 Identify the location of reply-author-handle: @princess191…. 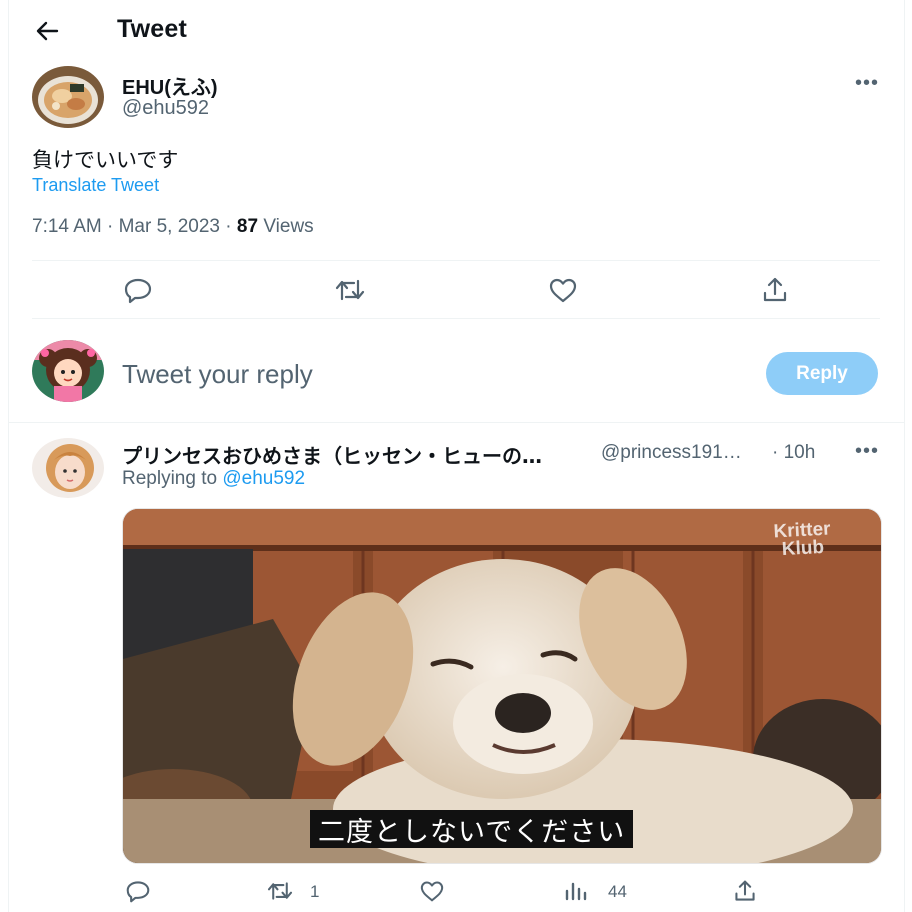
(671, 453).